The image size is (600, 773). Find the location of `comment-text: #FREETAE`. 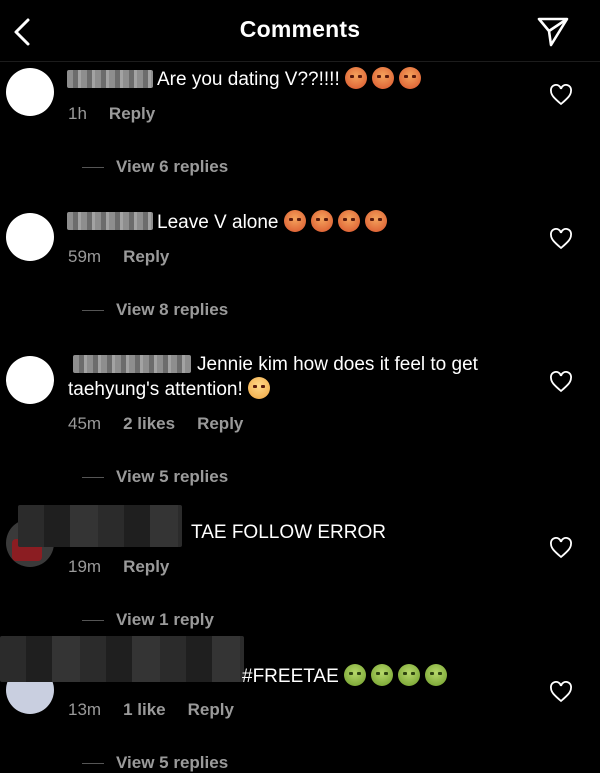

comment-text: #FREETAE is located at coordinates (290, 676).